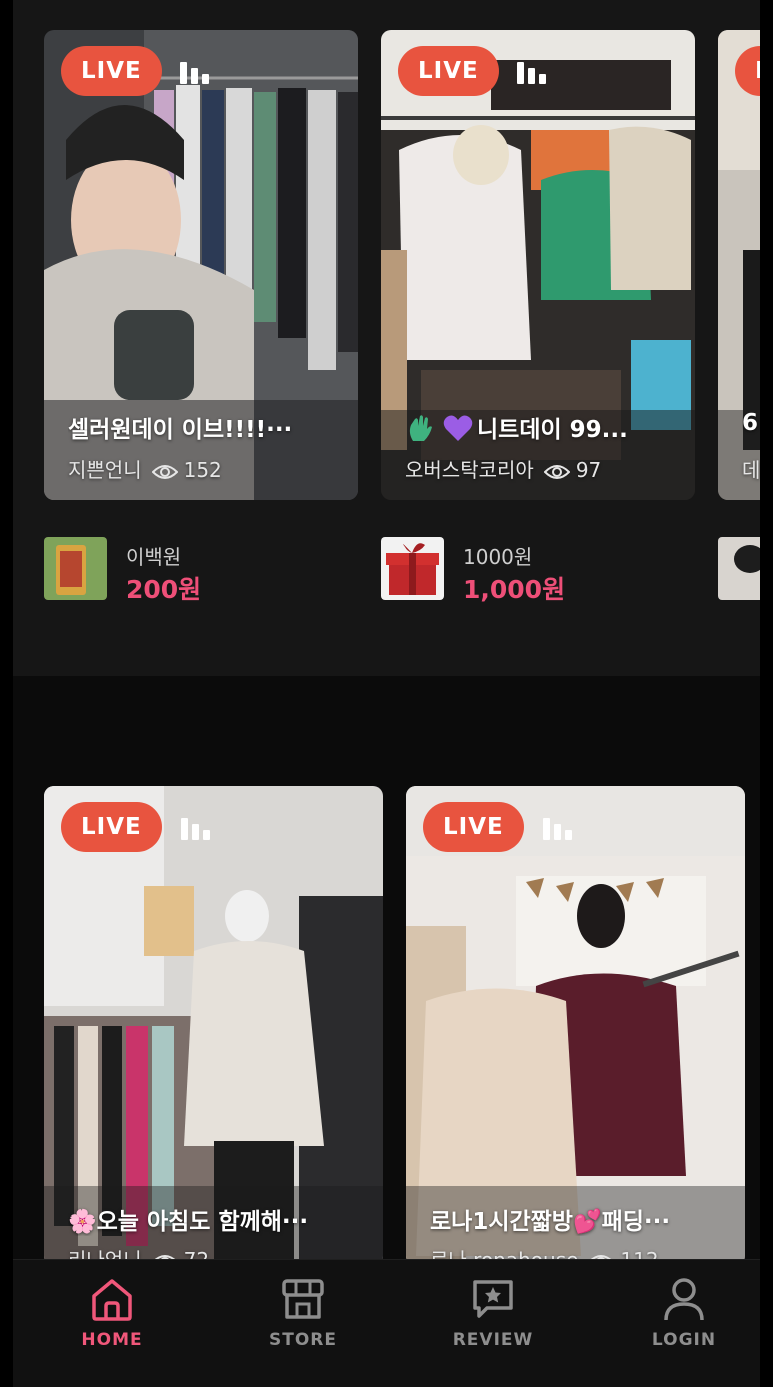 This screenshot has height=1387, width=773. I want to click on product-price: 200원, so click(164, 589).